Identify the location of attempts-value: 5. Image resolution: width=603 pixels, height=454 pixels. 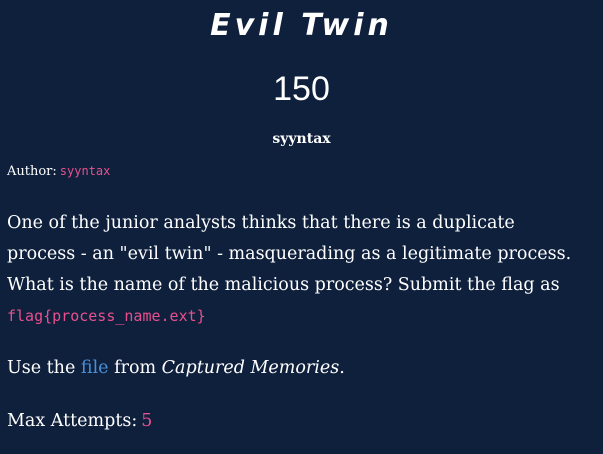
(147, 421).